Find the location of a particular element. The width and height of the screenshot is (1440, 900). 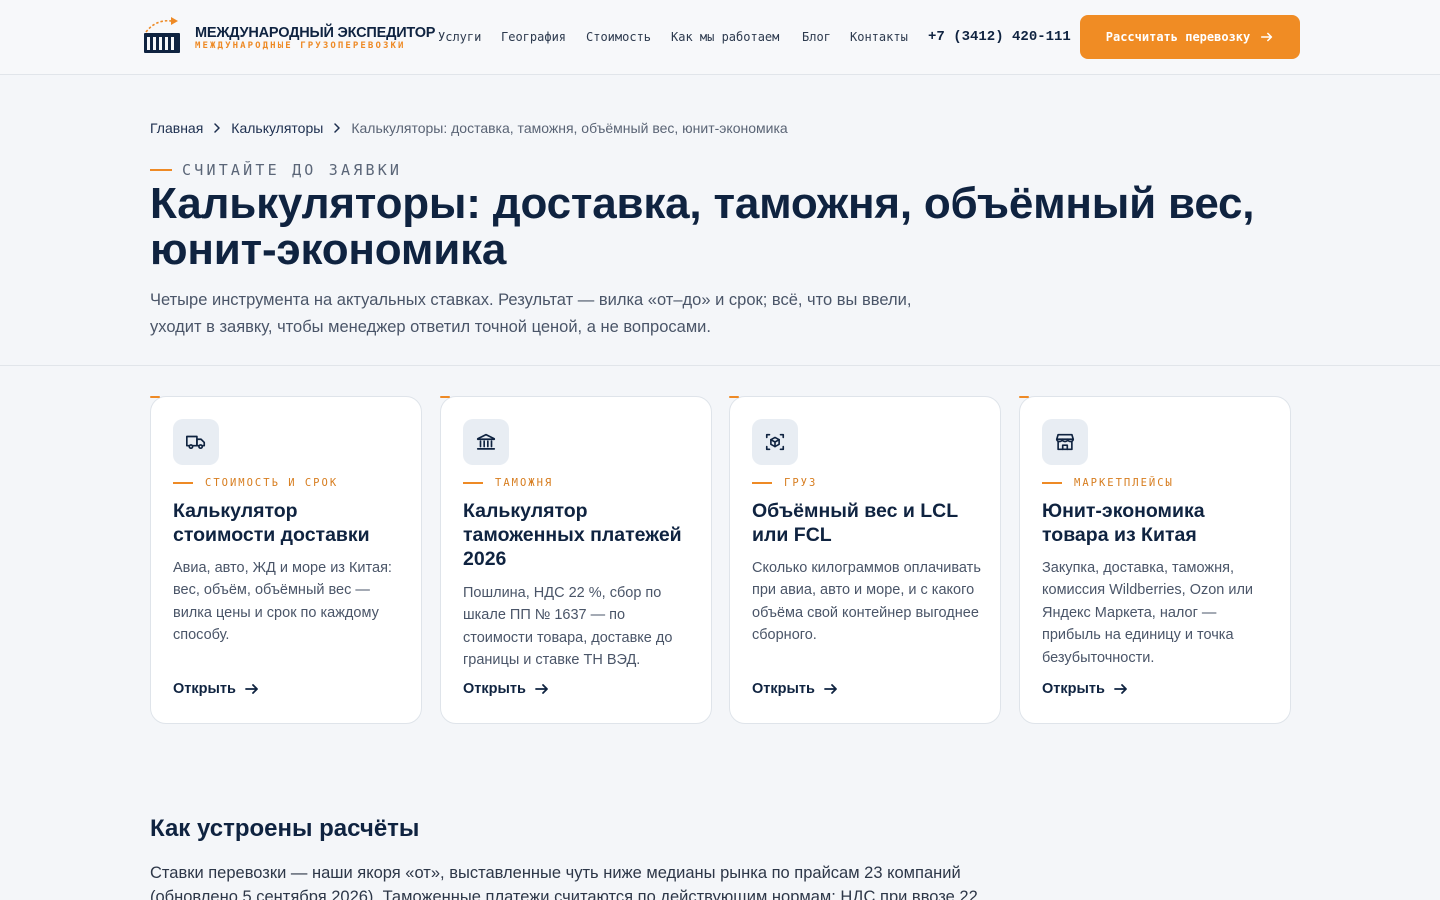

nav-link-how-we-work: Как мы работаем is located at coordinates (725, 37).